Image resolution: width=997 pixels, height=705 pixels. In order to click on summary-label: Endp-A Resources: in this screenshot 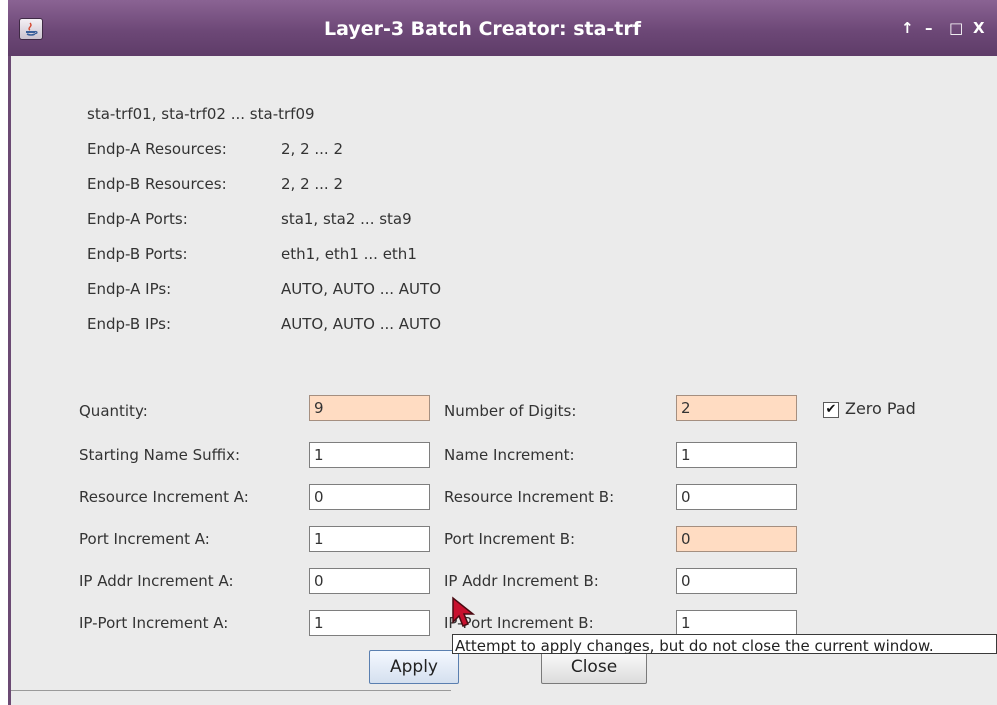, I will do `click(157, 149)`.